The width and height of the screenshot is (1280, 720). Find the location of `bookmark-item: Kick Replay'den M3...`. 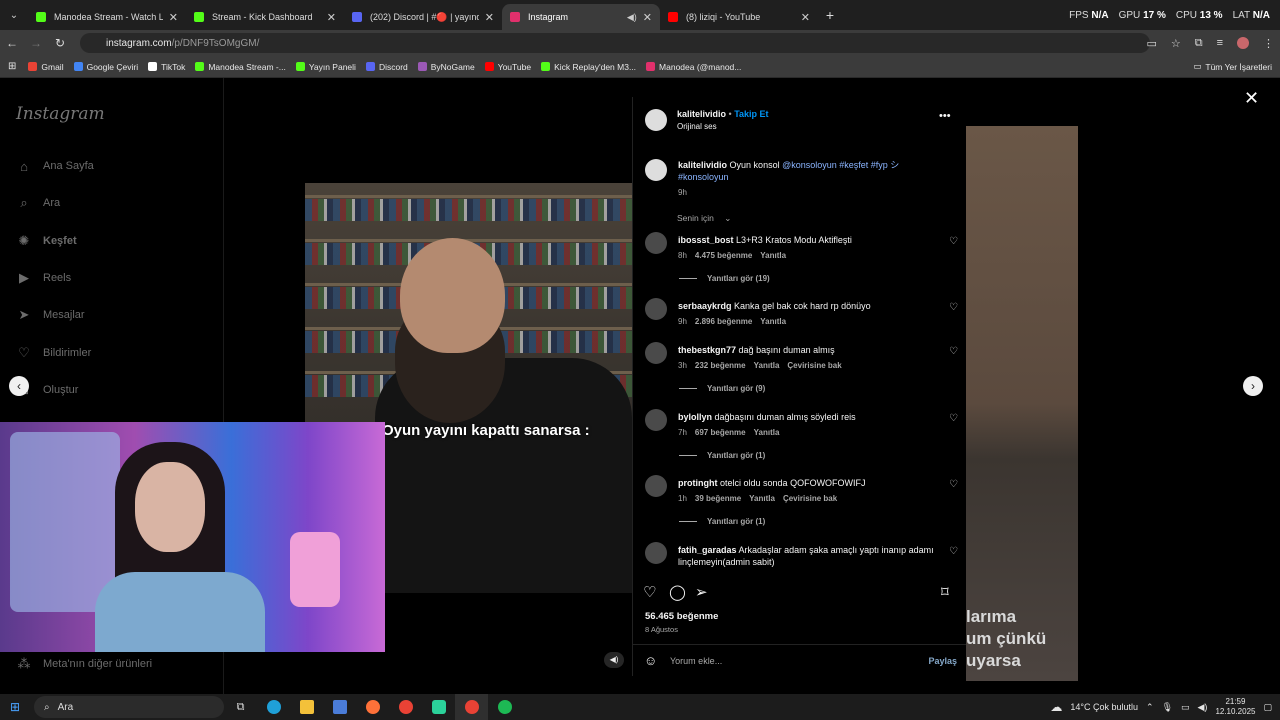

bookmark-item: Kick Replay'den M3... is located at coordinates (588, 67).